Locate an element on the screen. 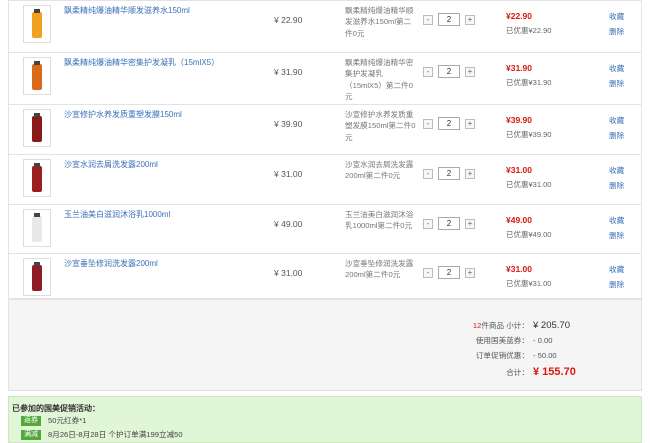 The height and width of the screenshot is (443, 650). activity-row: 返券 50元红券*1 is located at coordinates (53, 420).